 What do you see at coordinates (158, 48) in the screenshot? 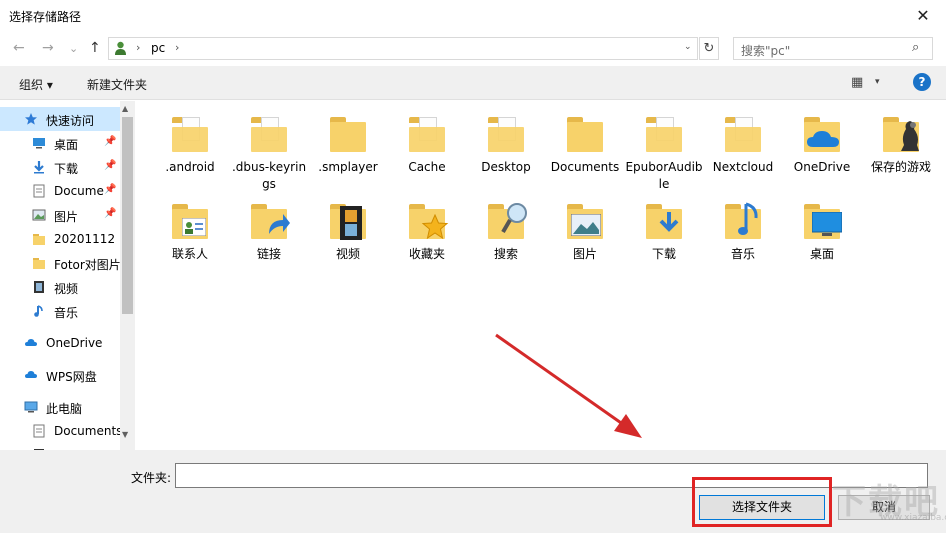
I see `breadcrumb-pc: pc` at bounding box center [158, 48].